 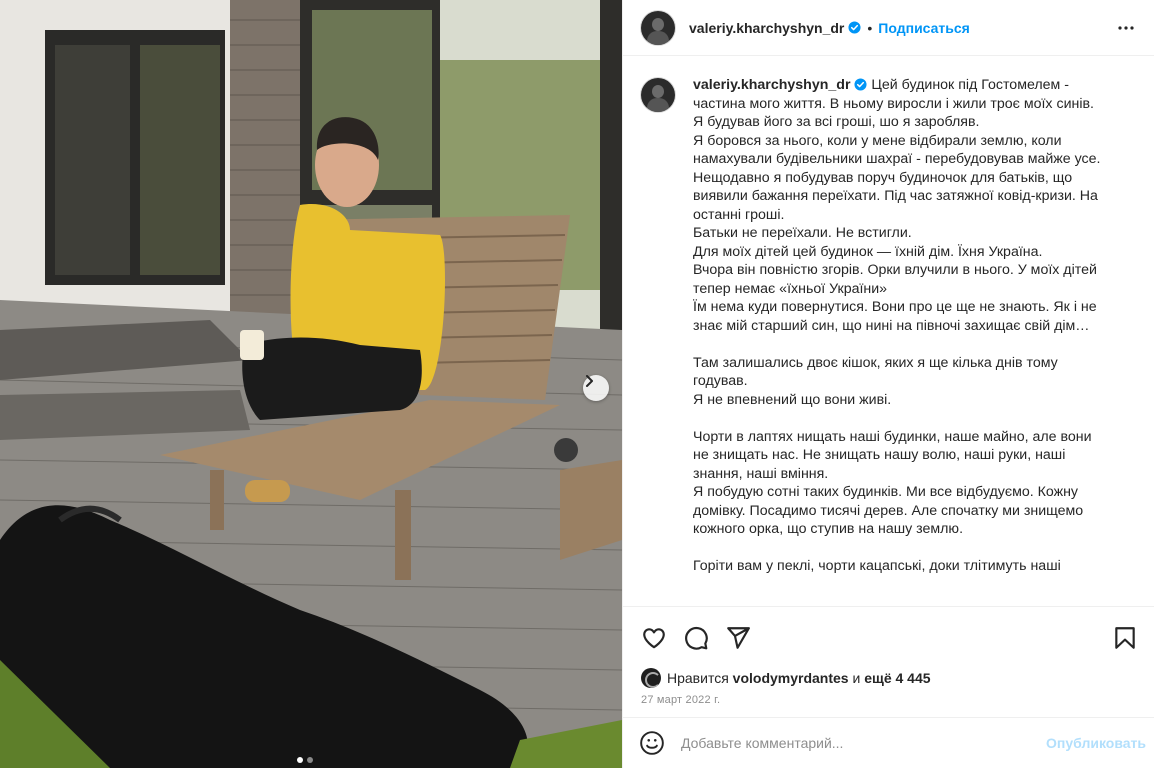 What do you see at coordinates (970, 85) in the screenshot?
I see `caption-line: Цей будинок під Гостомелем -` at bounding box center [970, 85].